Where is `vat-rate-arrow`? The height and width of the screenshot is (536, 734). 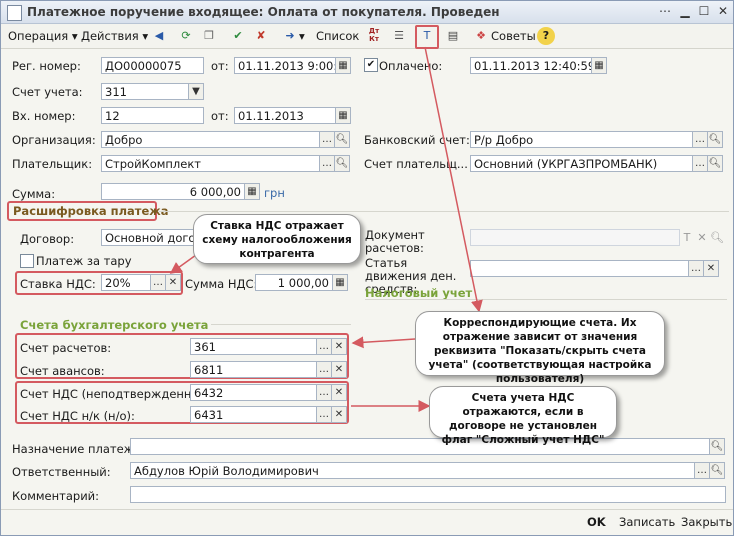
vat-rate-arrow is located at coordinates (183, 264).